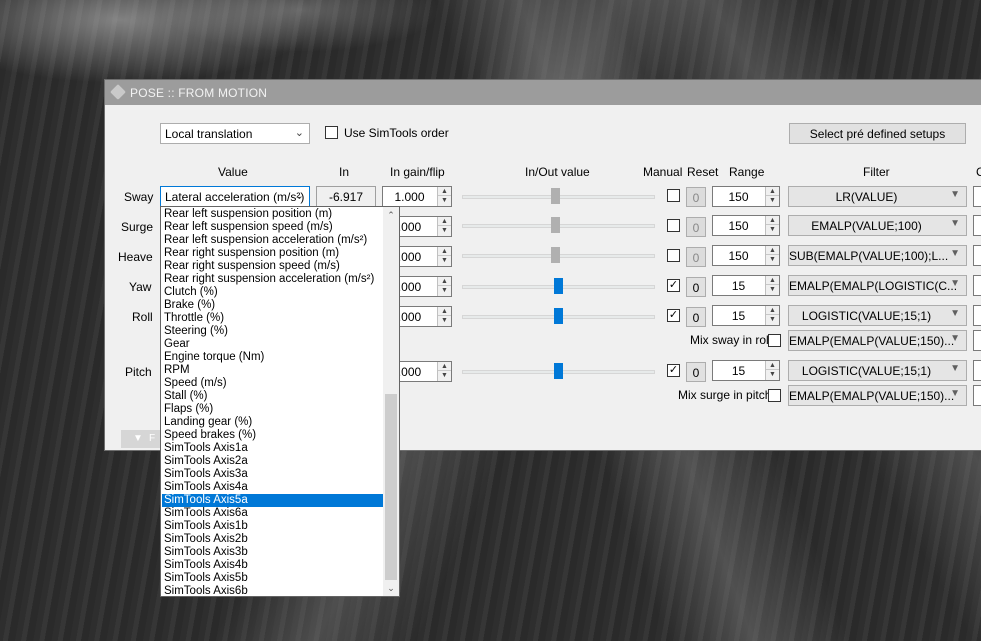  I want to click on dropdown-item: RPM, so click(272, 370).